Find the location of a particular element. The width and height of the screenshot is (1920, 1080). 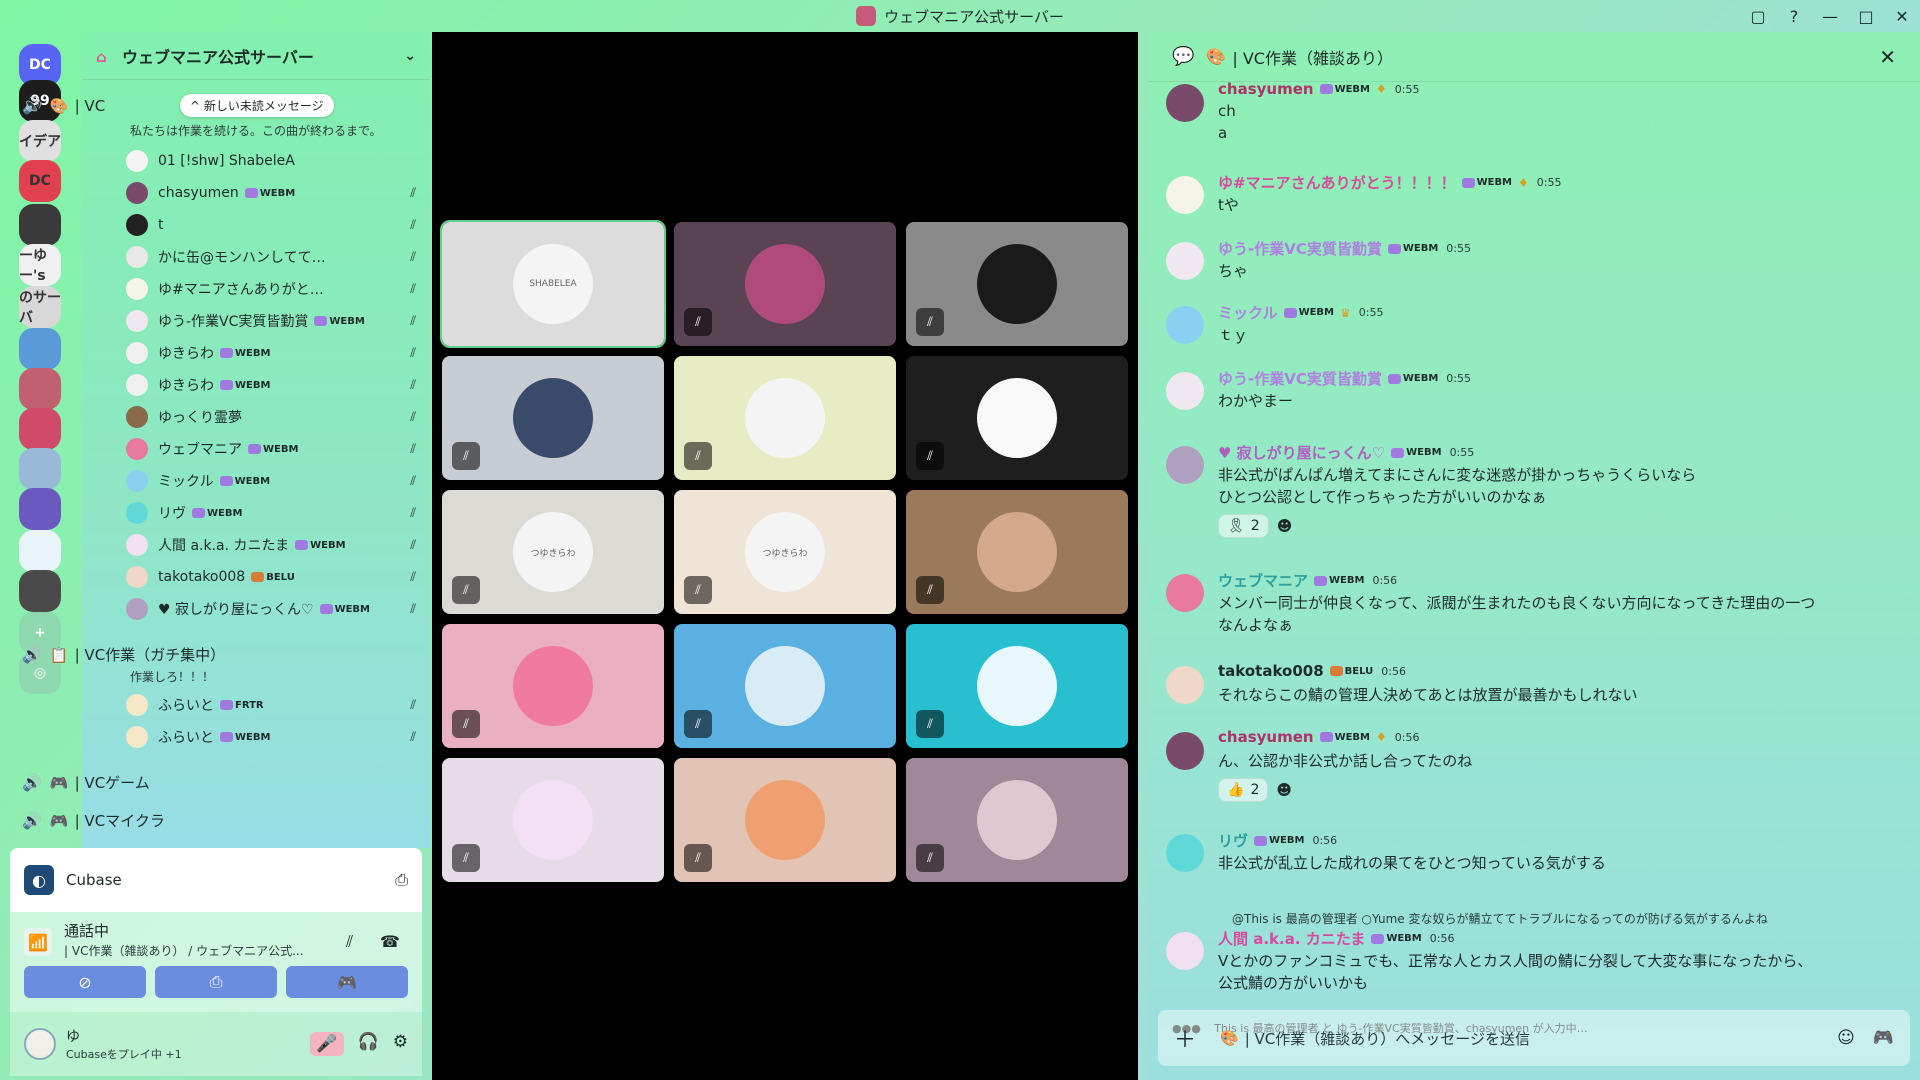

voice-member: ウェブマニア WEBM ⫽ is located at coordinates (271, 449).